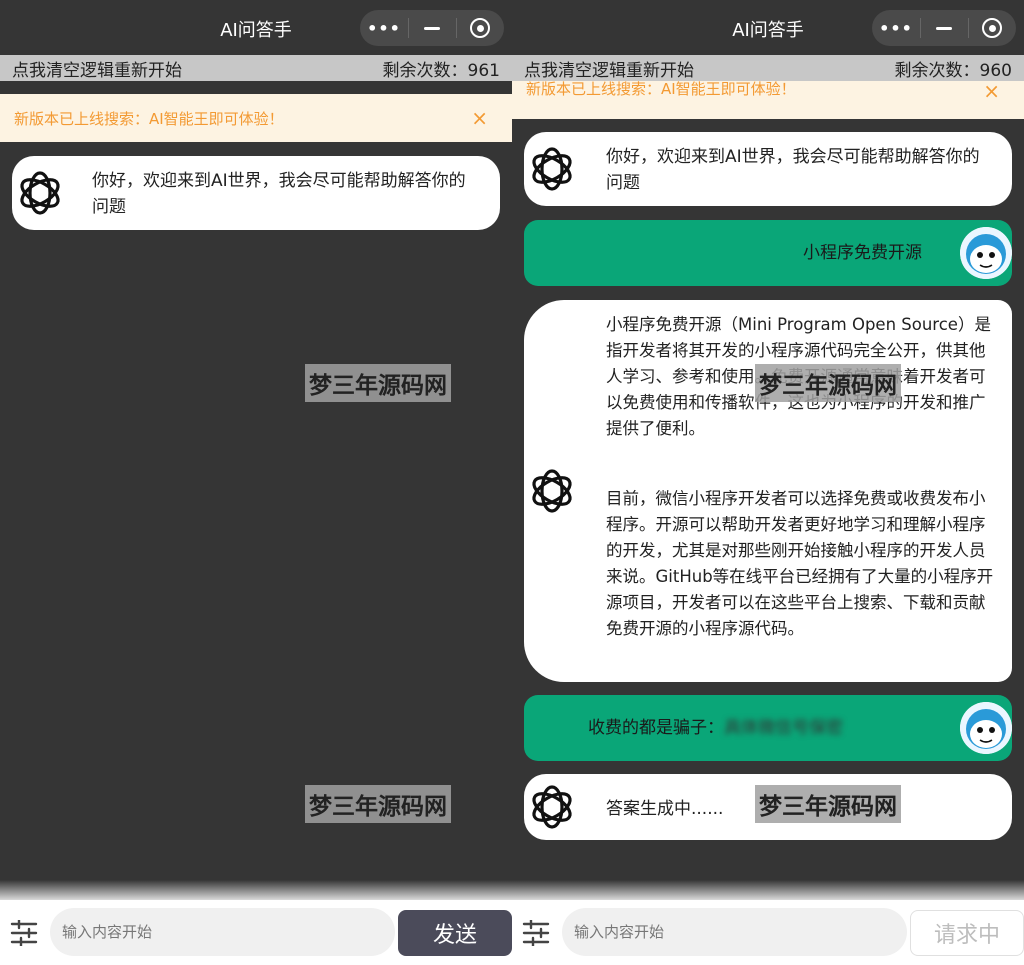  I want to click on user-message-text: 小程序免费开源, so click(862, 253).